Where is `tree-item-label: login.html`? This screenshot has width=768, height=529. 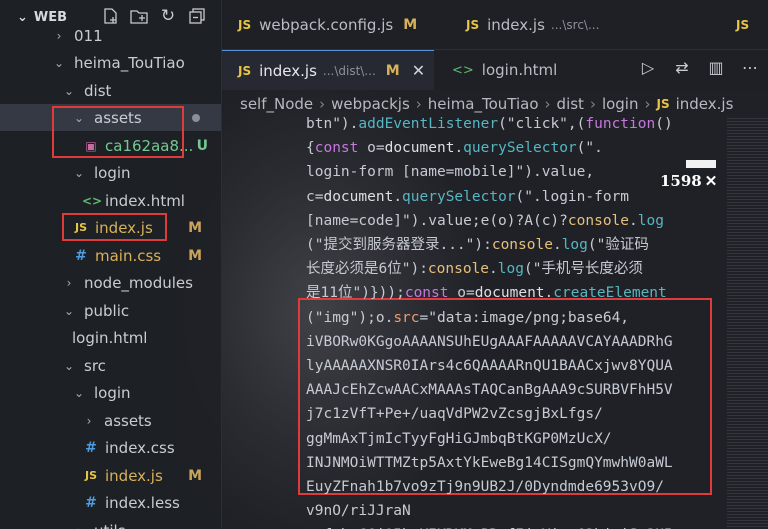
tree-item-label: login.html is located at coordinates (110, 337).